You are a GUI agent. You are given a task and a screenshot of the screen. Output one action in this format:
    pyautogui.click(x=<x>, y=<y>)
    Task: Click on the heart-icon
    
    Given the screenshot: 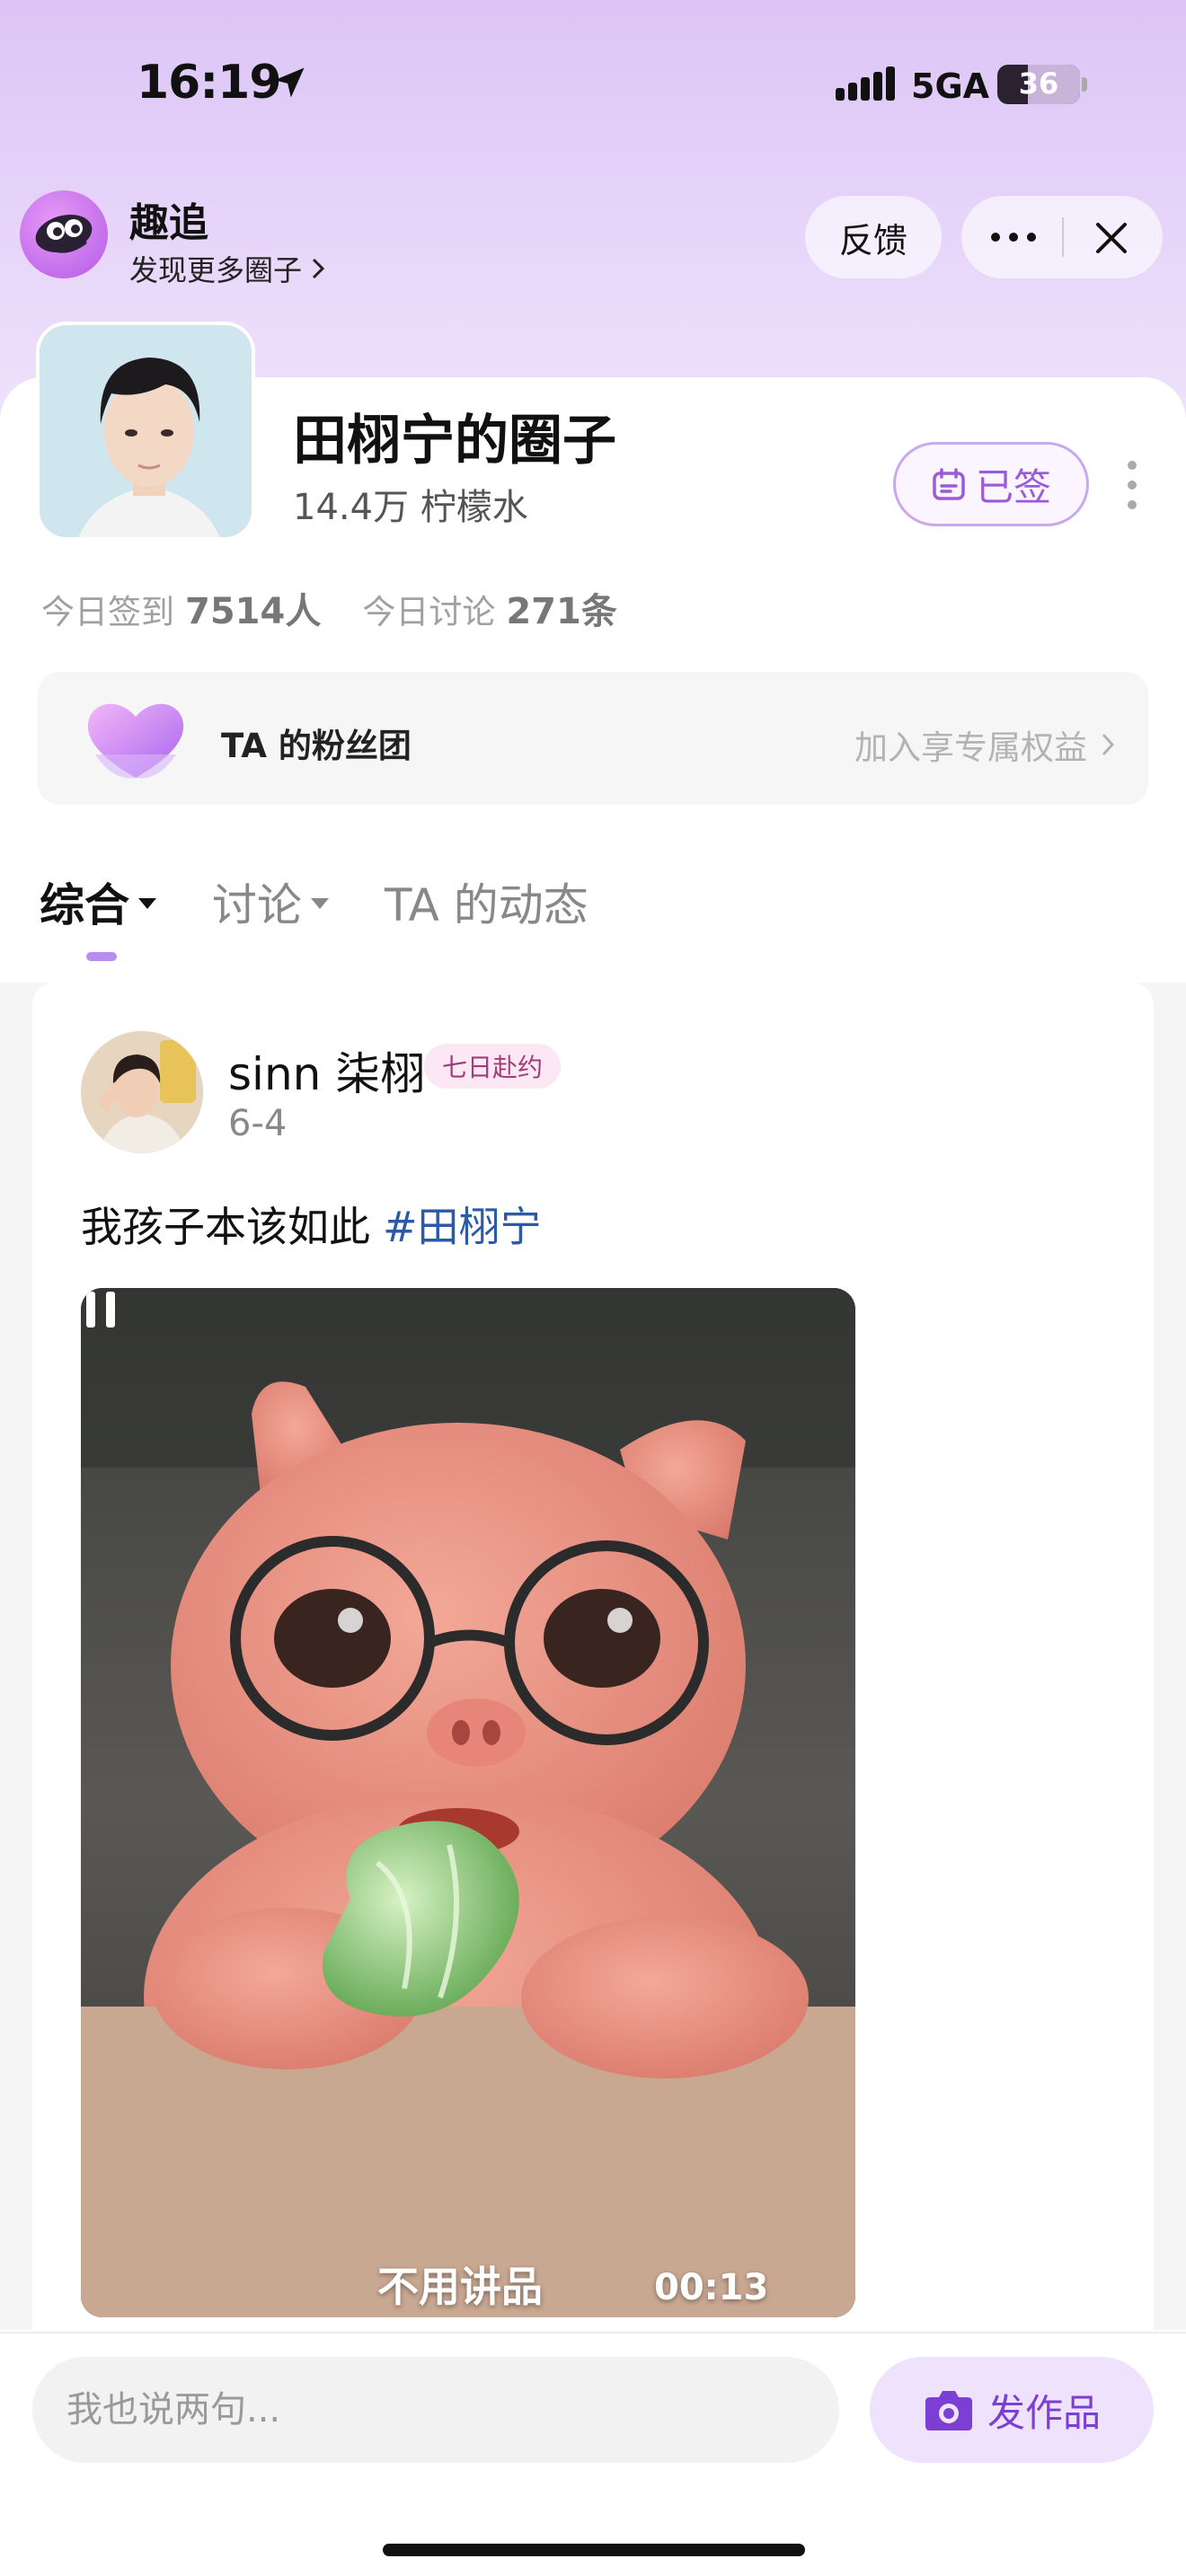 What is the action you would take?
    pyautogui.click(x=135, y=741)
    